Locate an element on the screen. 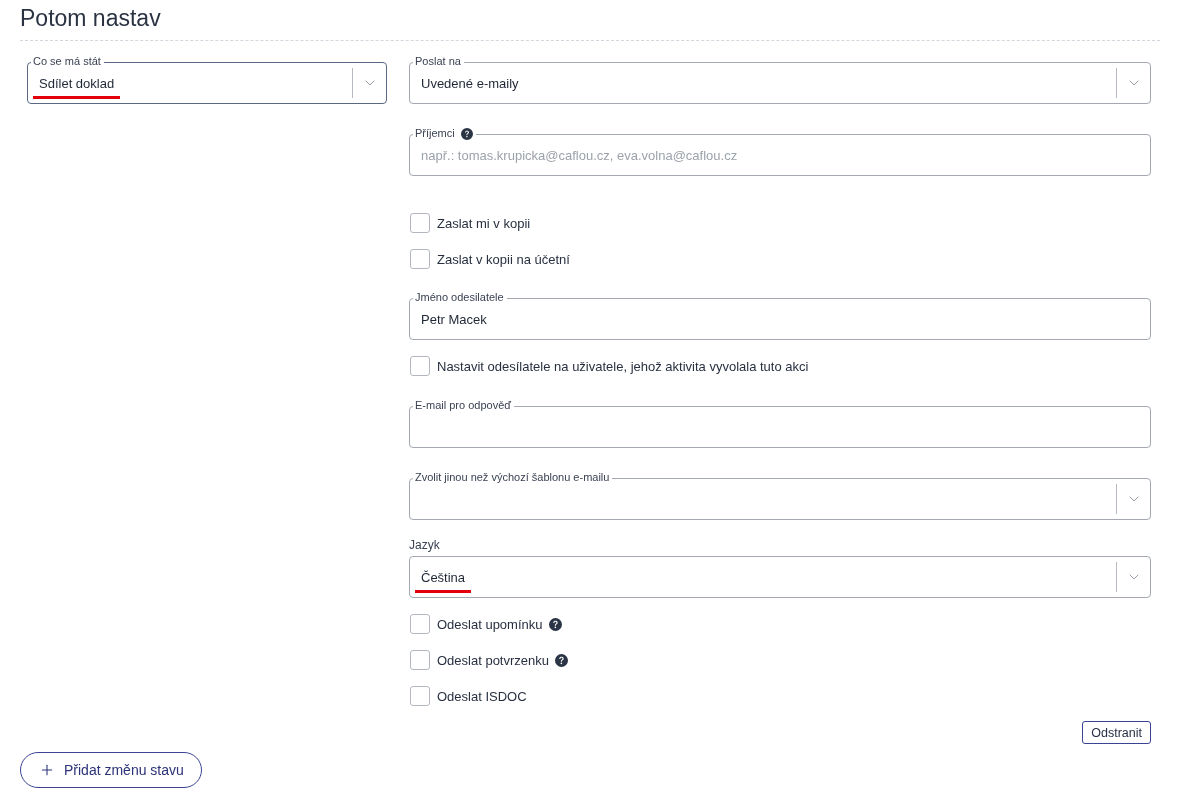  remove-button: Odstranit is located at coordinates (1116, 732).